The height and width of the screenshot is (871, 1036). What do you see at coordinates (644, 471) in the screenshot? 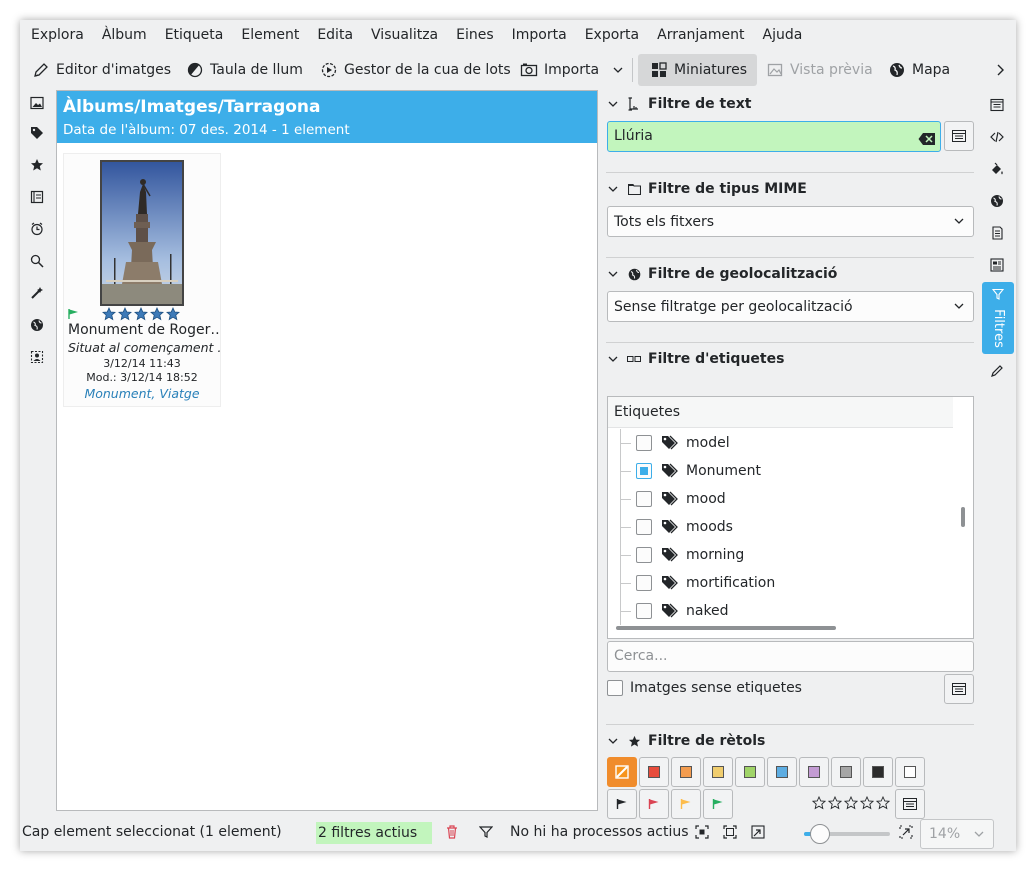
I see `tag-checkbox-checked` at bounding box center [644, 471].